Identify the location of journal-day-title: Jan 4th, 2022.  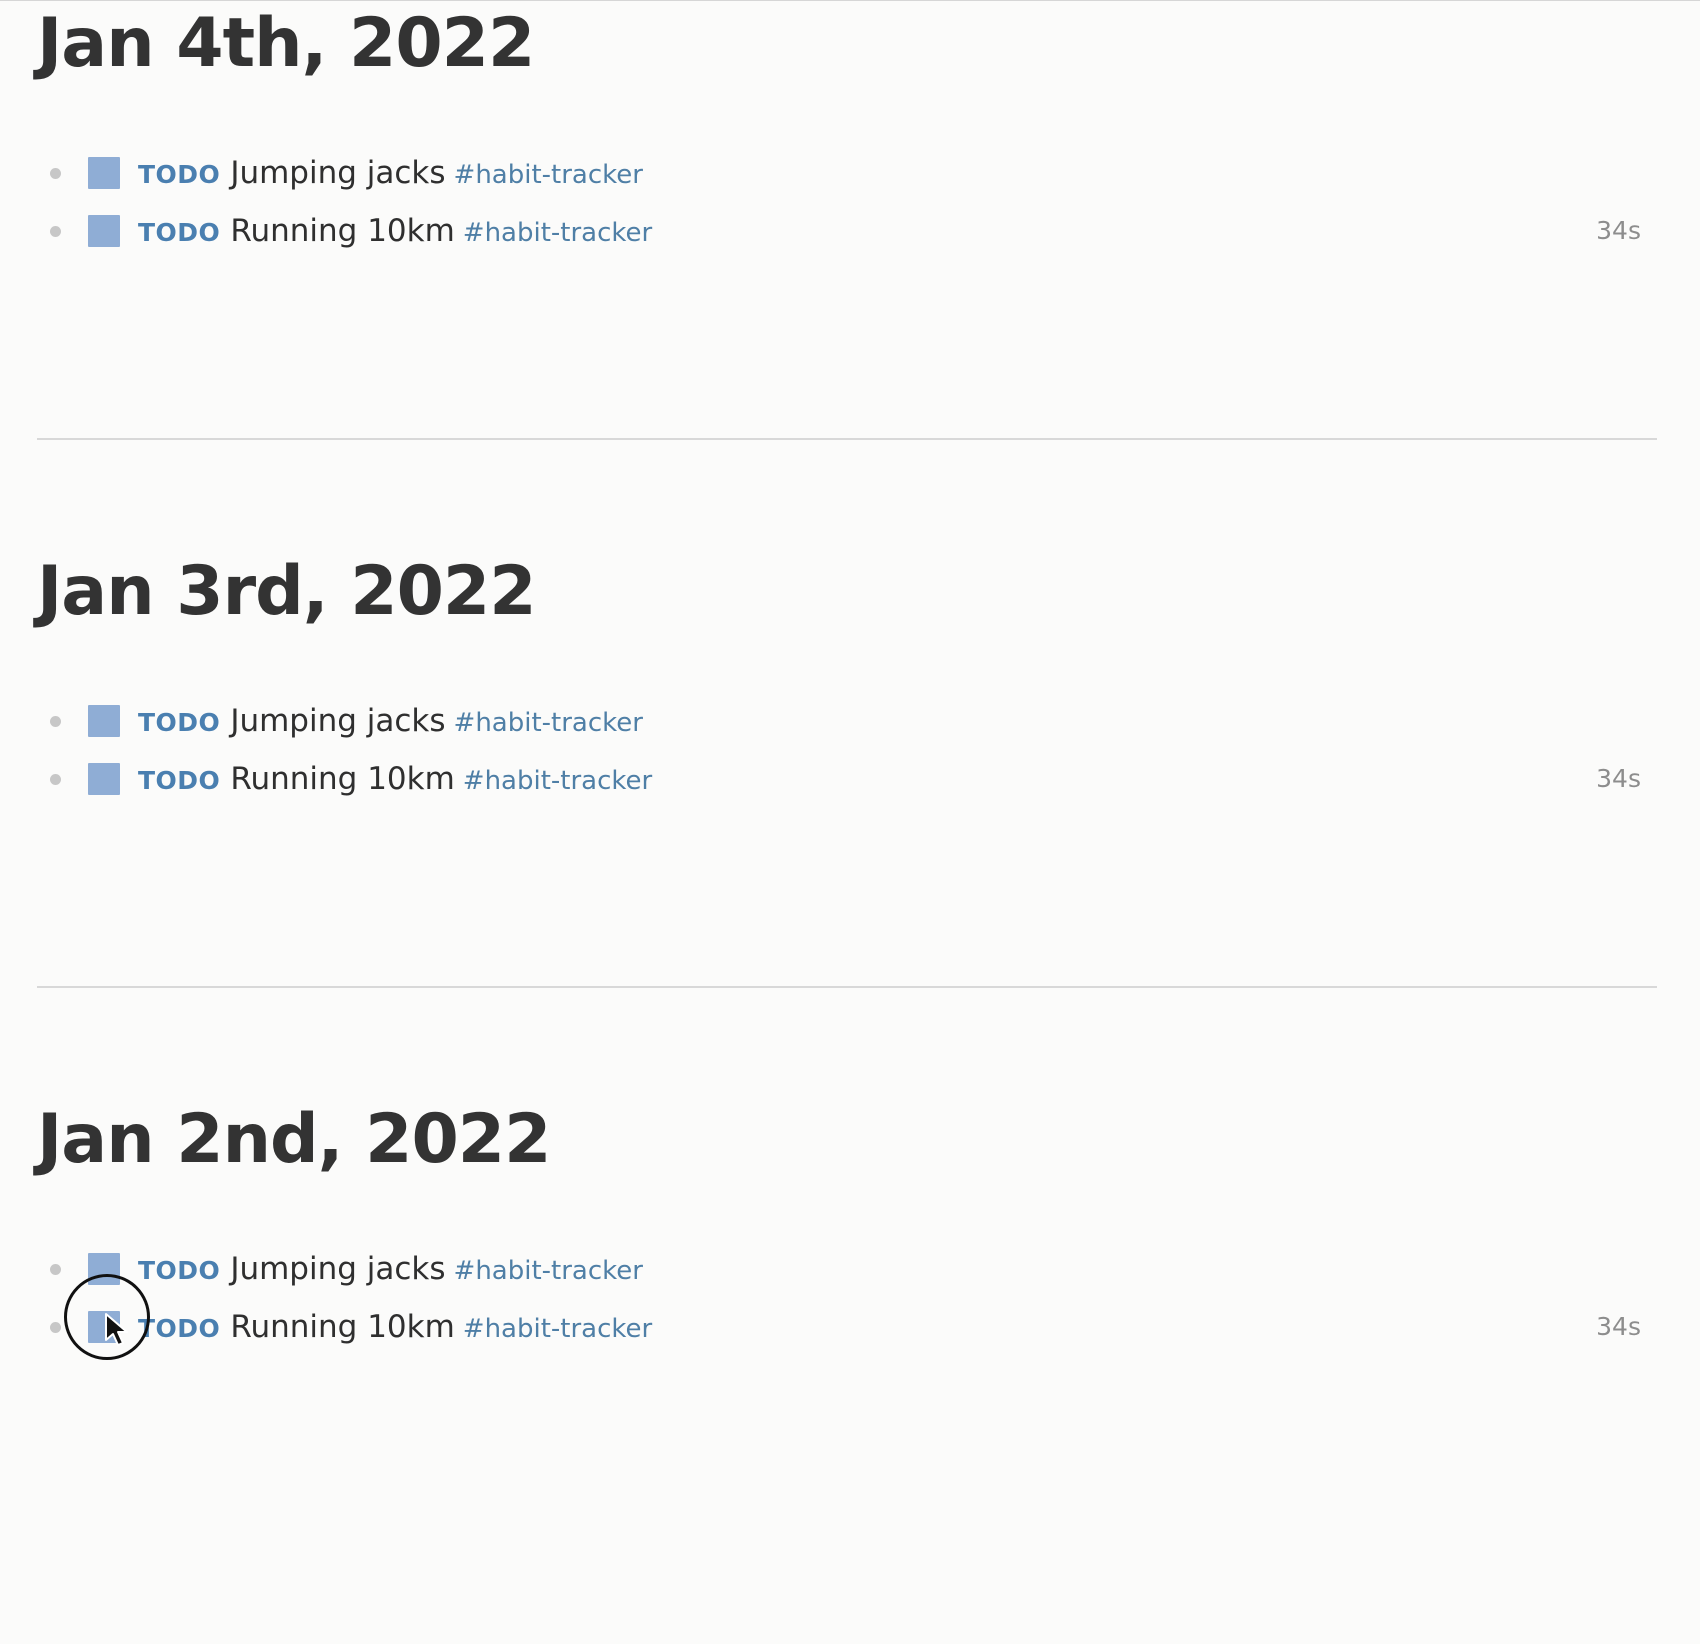
(286, 44).